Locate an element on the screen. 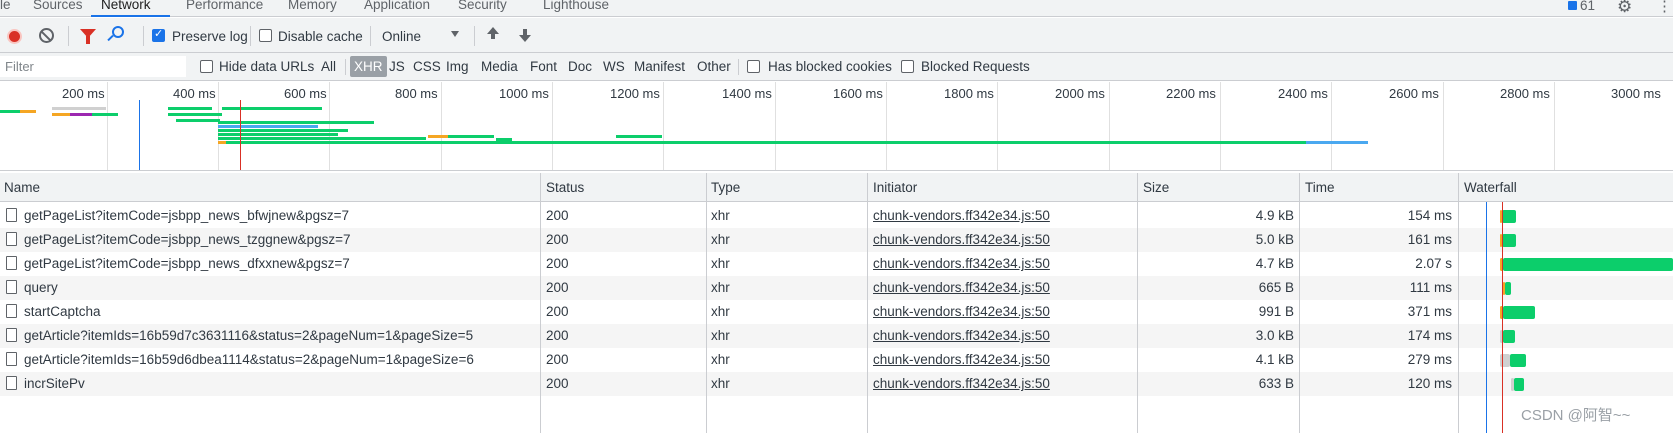 The image size is (1673, 433). overview-tick: 2200 ms is located at coordinates (1191, 93).